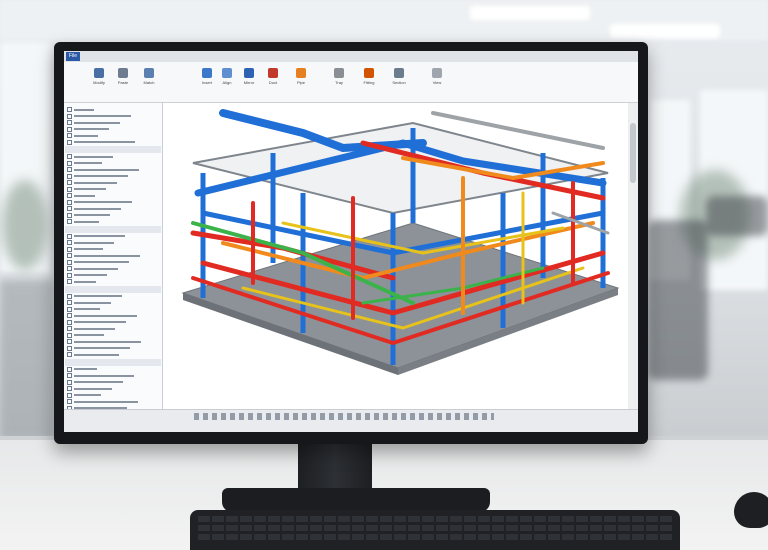  I want to click on ribbon-tool-pipe: Pipe, so click(301, 83).